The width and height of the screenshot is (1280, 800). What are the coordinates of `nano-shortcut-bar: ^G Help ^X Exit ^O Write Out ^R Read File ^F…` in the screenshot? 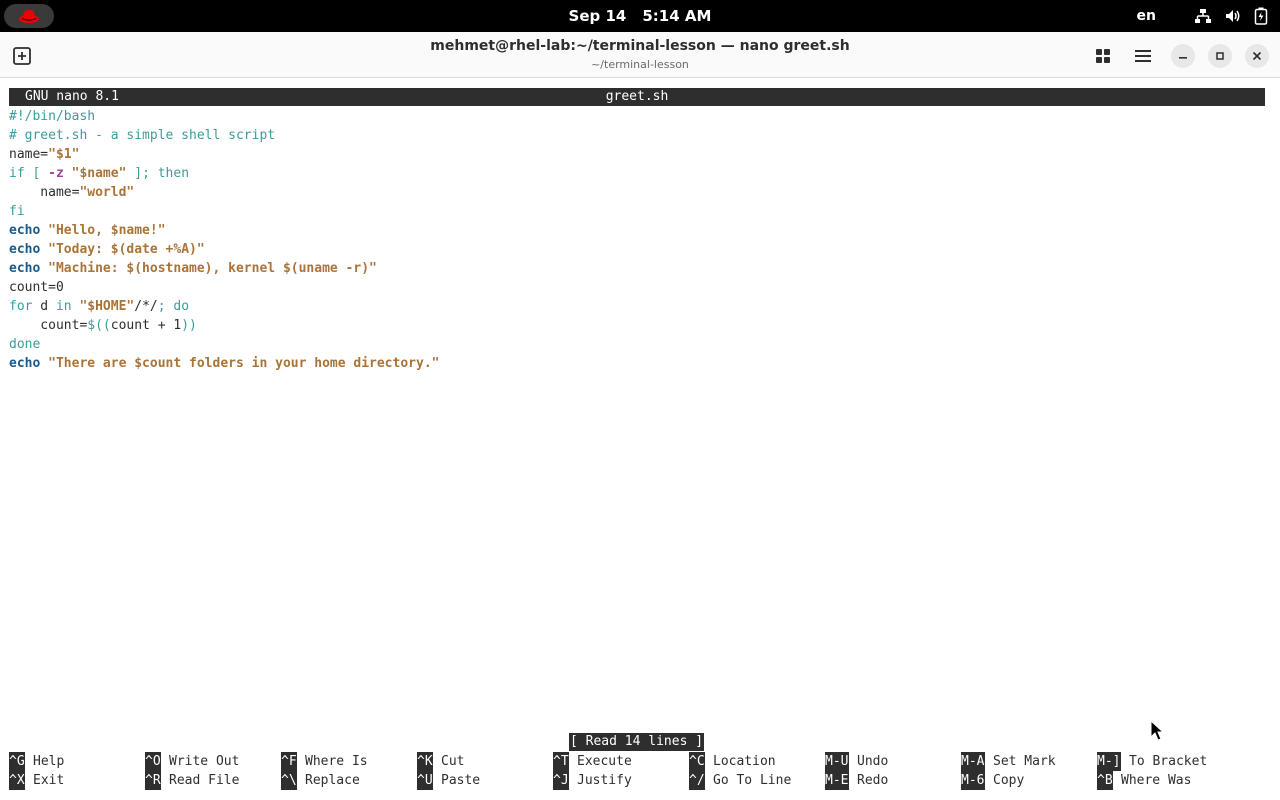 It's located at (637, 772).